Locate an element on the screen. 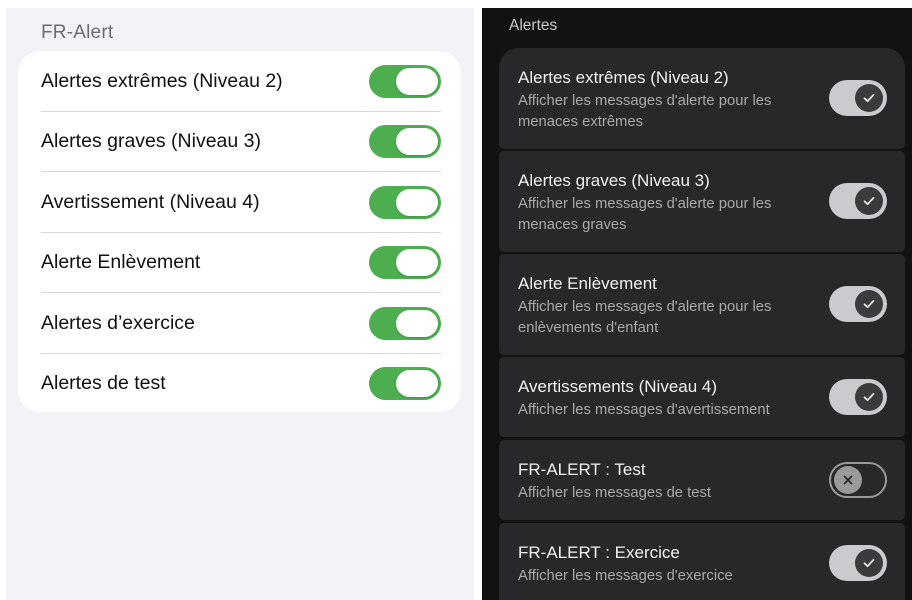 The height and width of the screenshot is (600, 912). ios-row-label: Alertes graves (Niveau 3) is located at coordinates (151, 141).